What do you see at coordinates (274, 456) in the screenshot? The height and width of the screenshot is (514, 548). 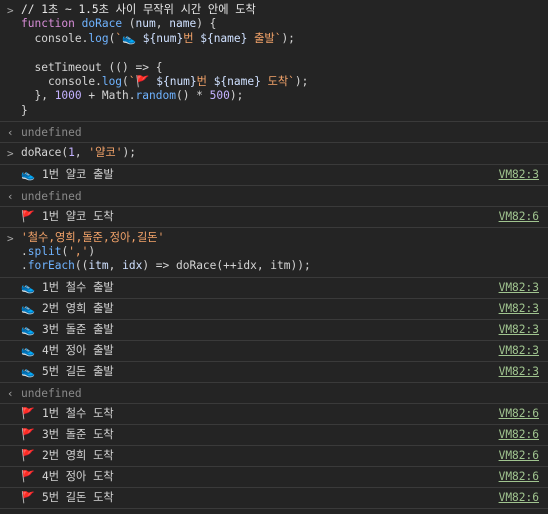 I see `console-log-row: 🚩 2번 영희 도착 VM82:6` at bounding box center [274, 456].